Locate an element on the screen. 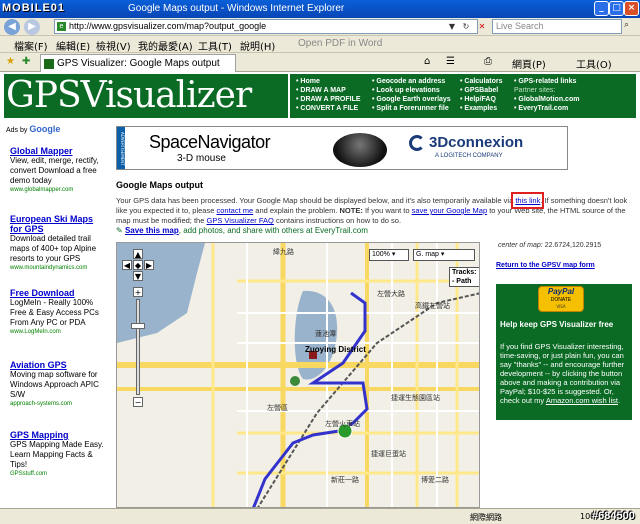 The height and width of the screenshot is (524, 640). map-label: 捷運生態園區站 is located at coordinates (415, 398).